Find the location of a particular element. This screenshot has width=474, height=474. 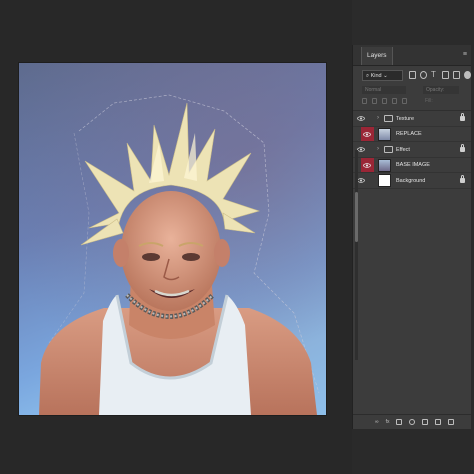

filter-kind-select: ⌕ Kind ⌄ is located at coordinates (382, 75).